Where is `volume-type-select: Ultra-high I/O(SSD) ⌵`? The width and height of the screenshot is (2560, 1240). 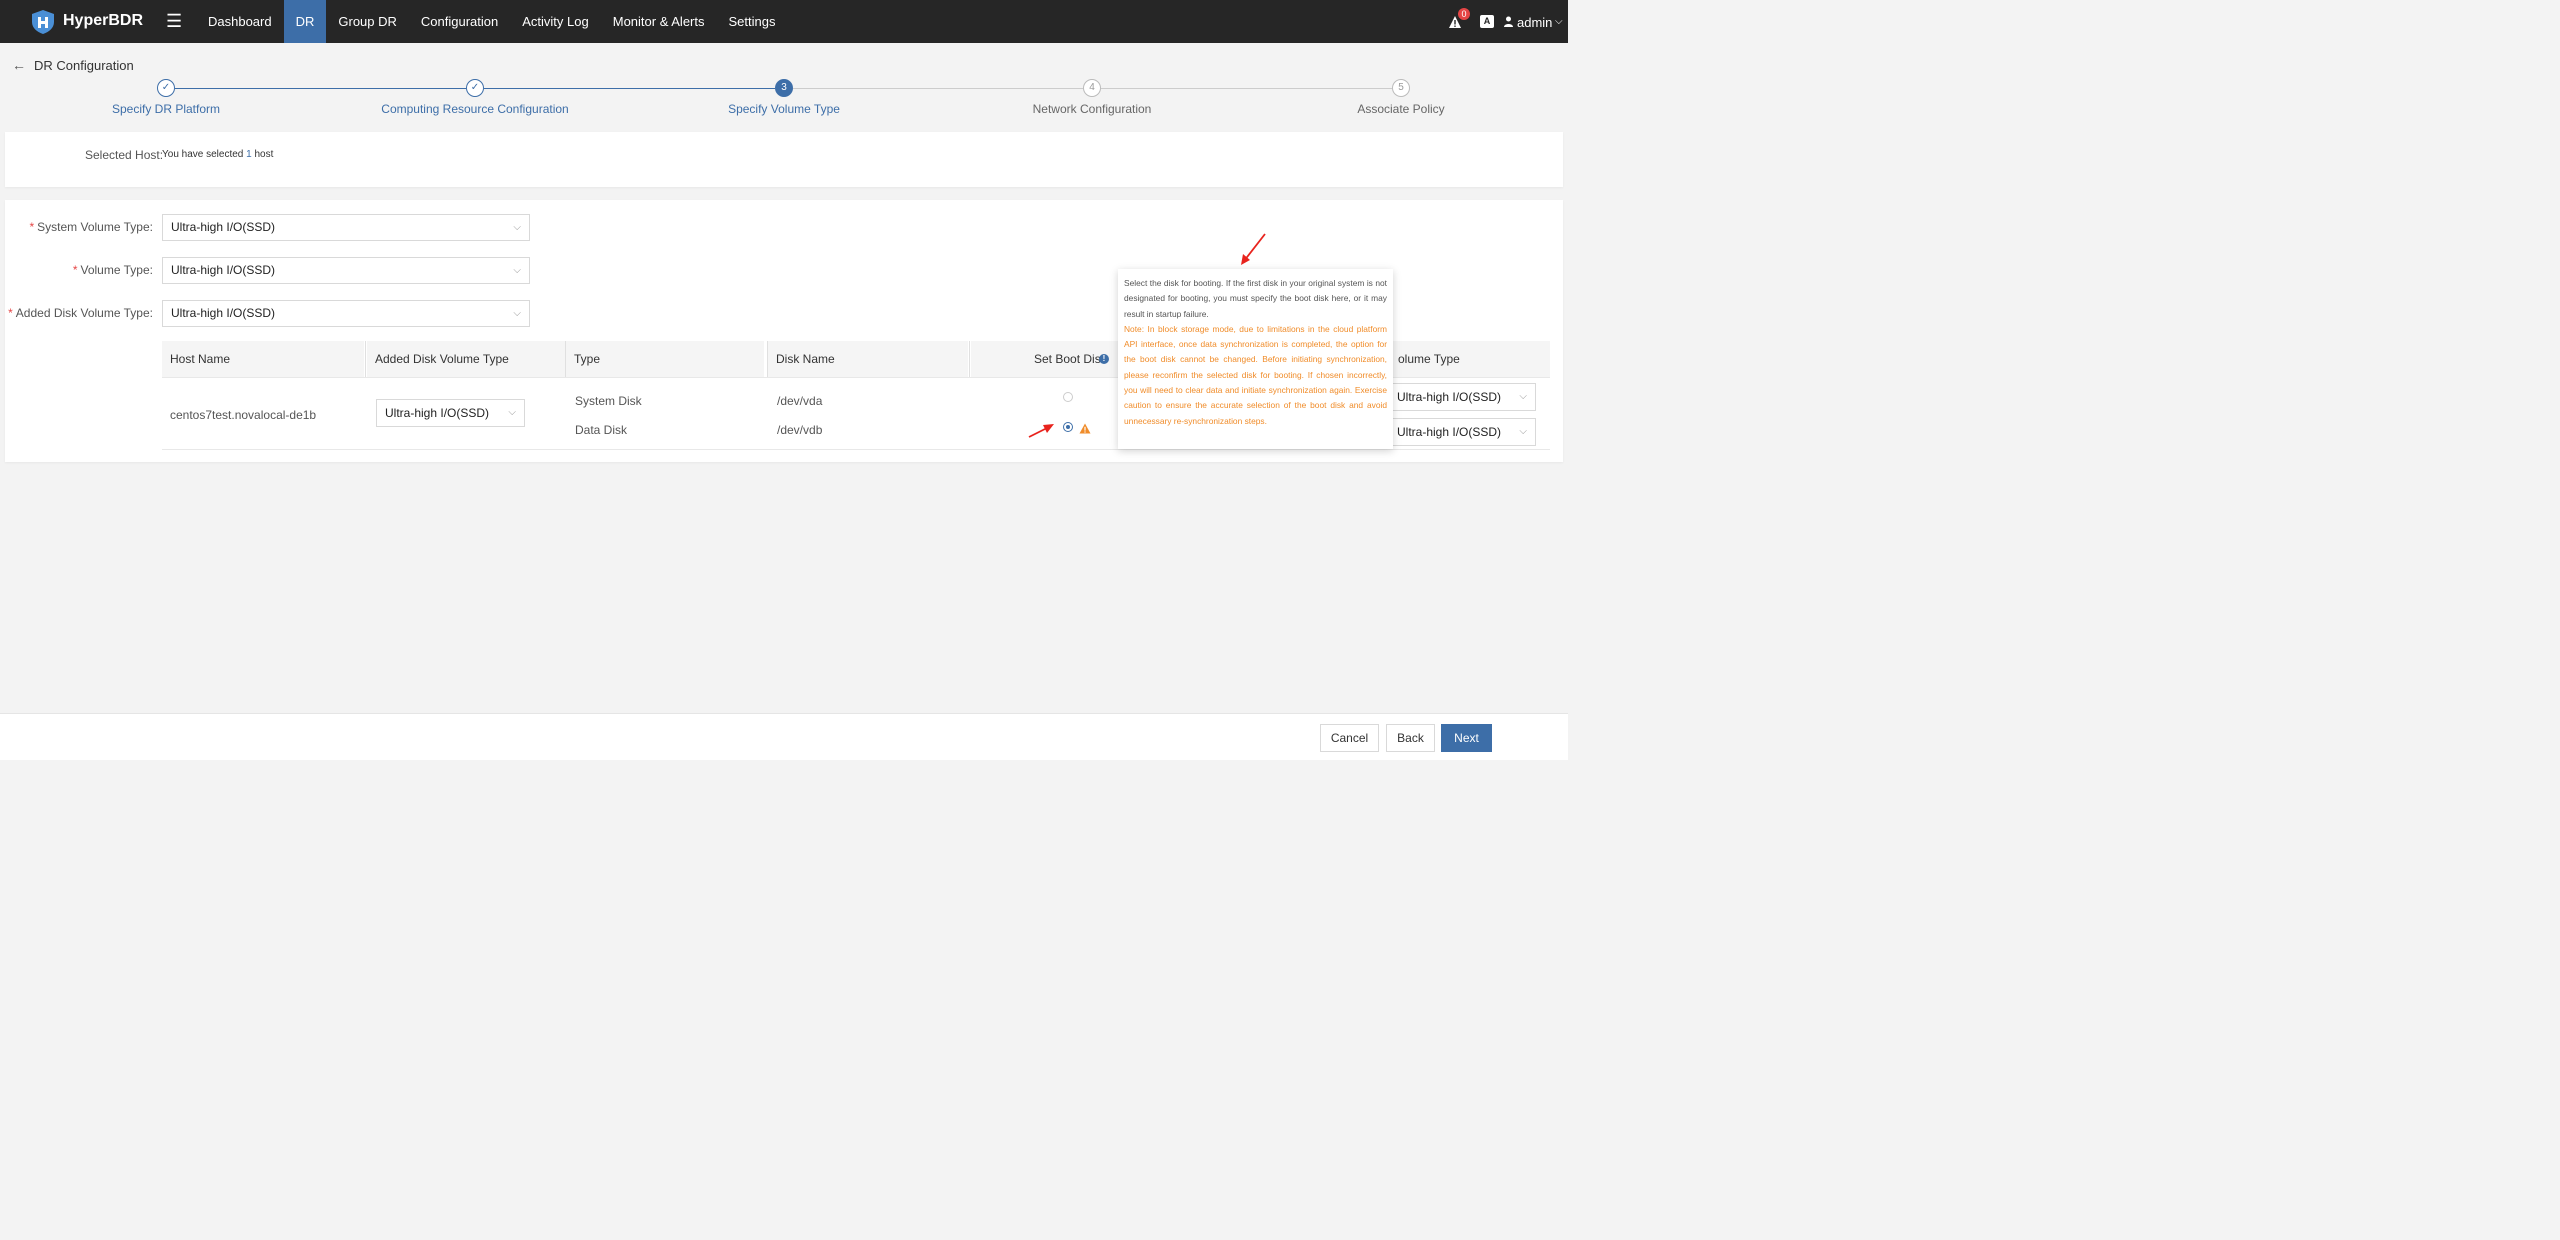 volume-type-select: Ultra-high I/O(SSD) ⌵ is located at coordinates (346, 270).